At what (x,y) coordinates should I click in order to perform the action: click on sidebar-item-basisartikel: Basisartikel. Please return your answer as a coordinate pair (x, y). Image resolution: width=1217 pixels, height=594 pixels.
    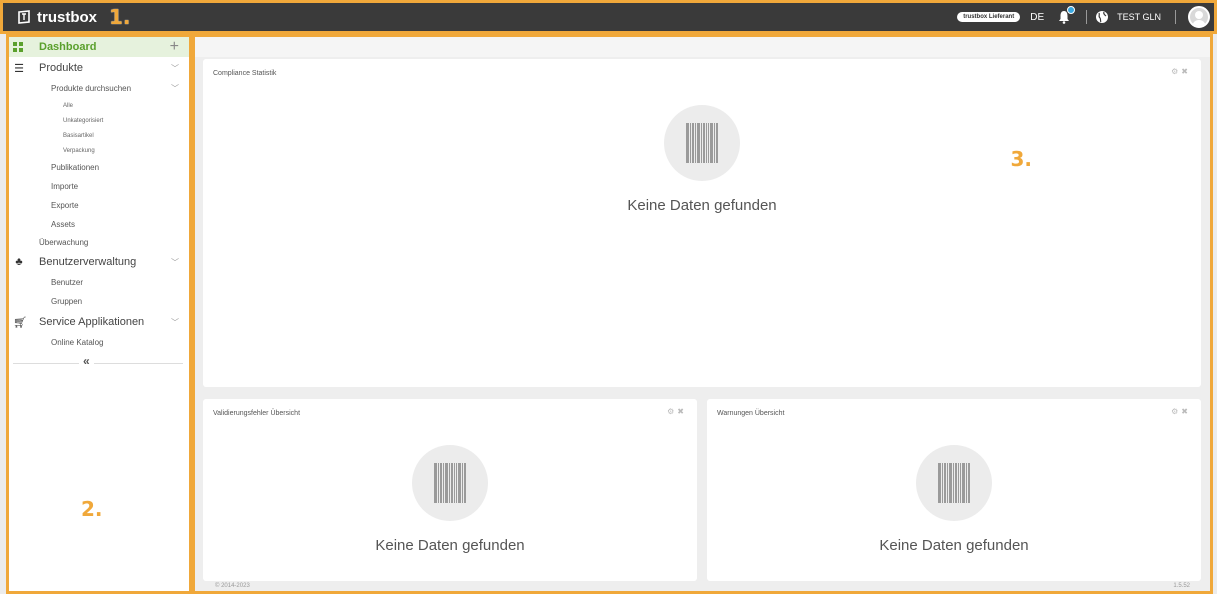
    Looking at the image, I should click on (99, 135).